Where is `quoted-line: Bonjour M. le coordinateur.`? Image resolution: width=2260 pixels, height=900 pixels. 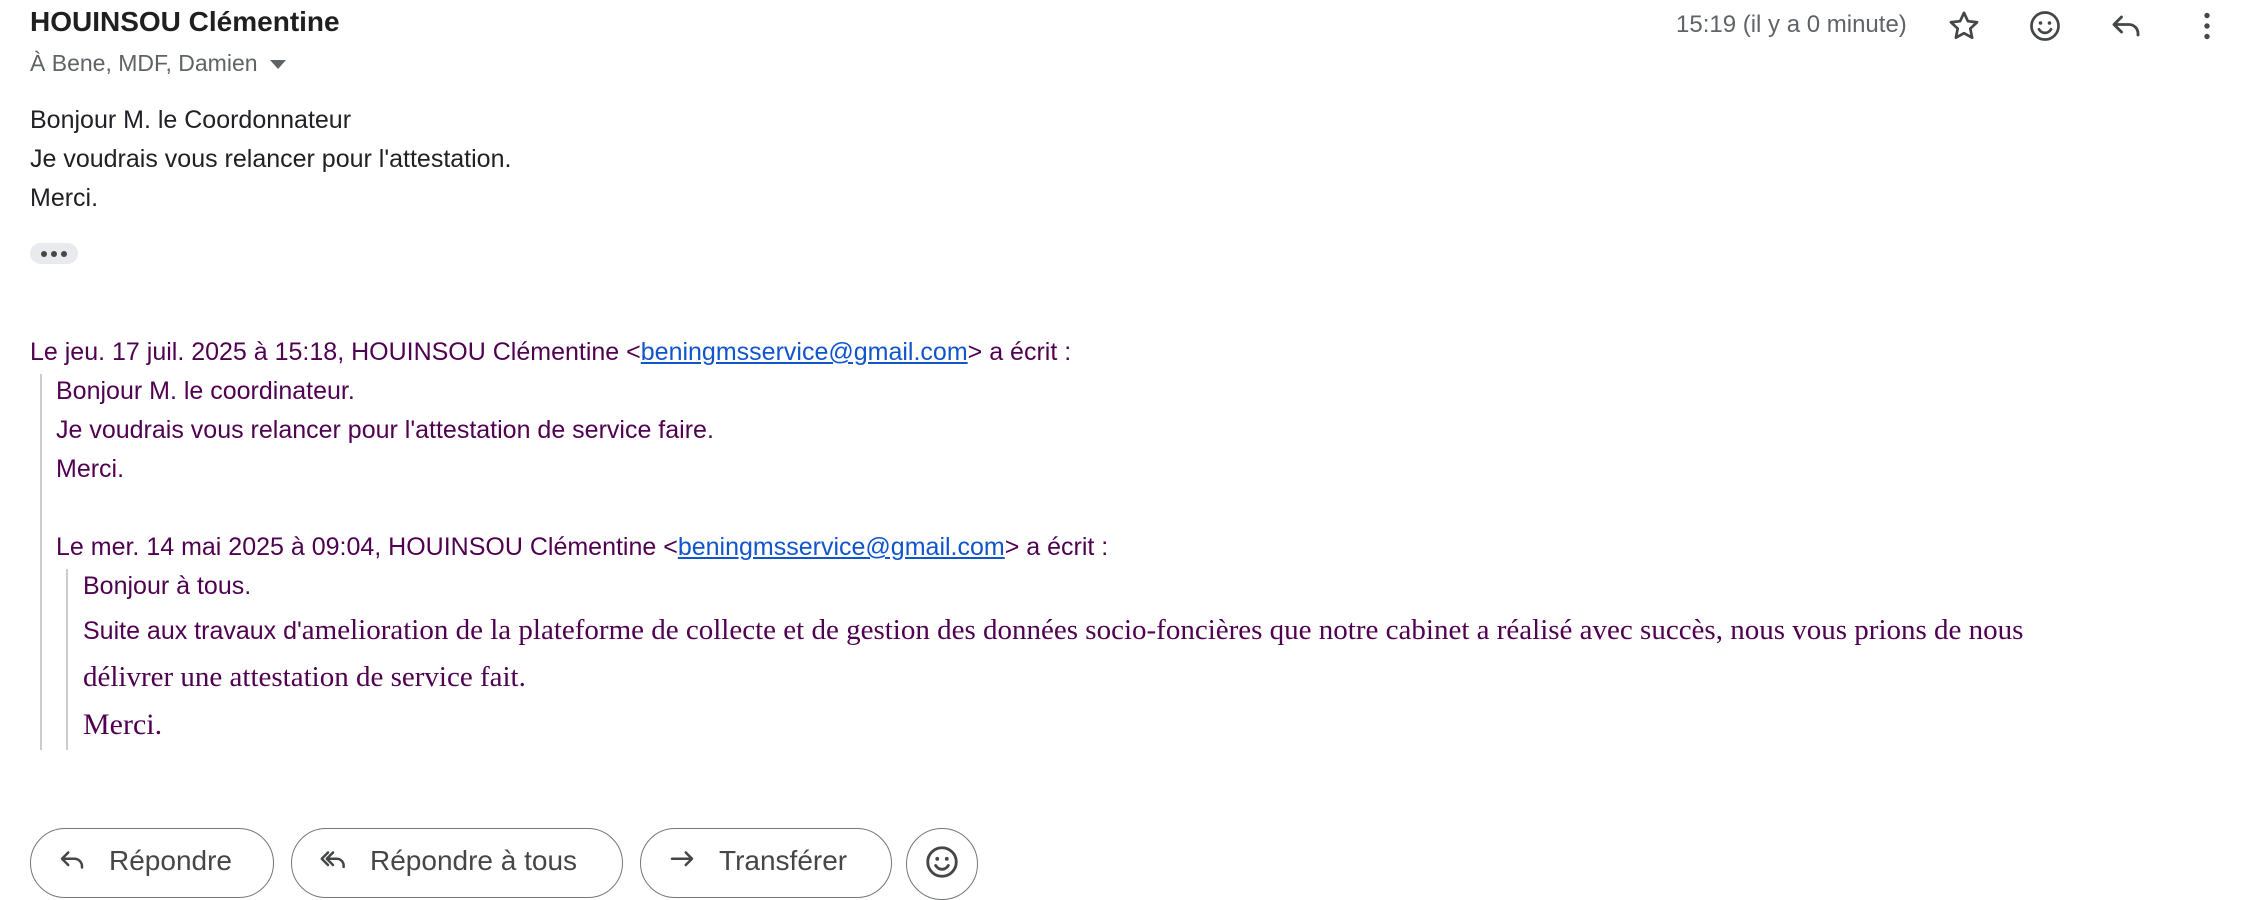
quoted-line: Bonjour M. le coordinateur. is located at coordinates (205, 391).